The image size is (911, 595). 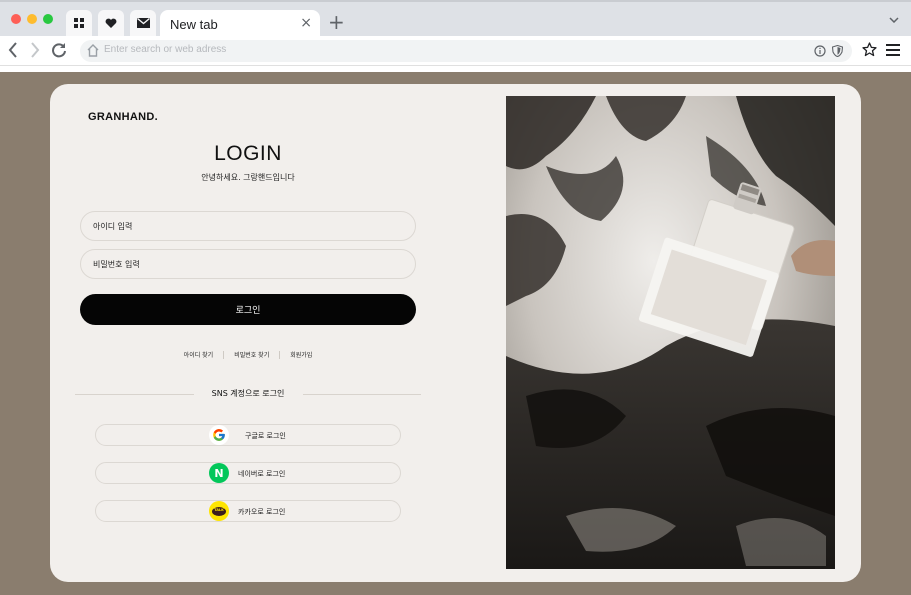 I want to click on home-icon, so click(x=93, y=50).